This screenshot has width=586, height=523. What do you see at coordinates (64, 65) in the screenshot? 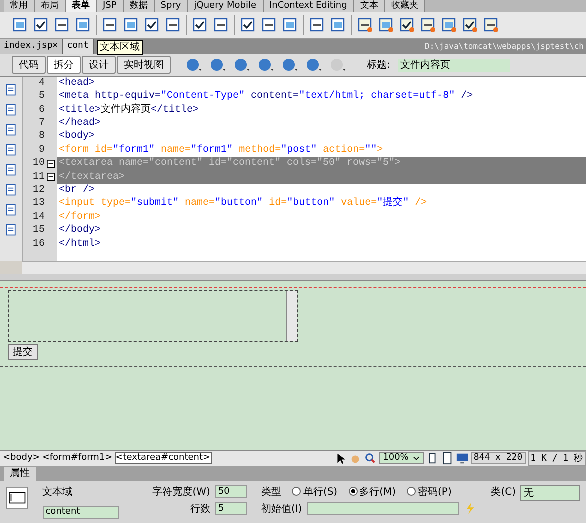
I see `view-button: 拆分` at bounding box center [64, 65].